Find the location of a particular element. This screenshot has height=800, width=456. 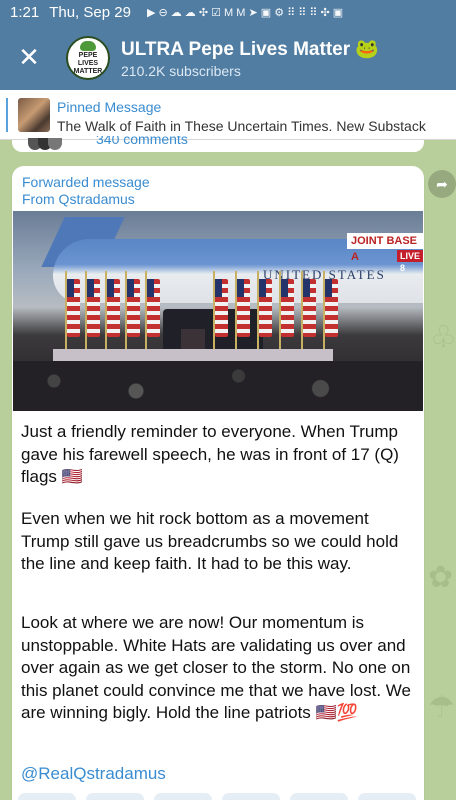

channel-title: ULTRA Pepe Lives Matter 🐸 is located at coordinates (250, 49).